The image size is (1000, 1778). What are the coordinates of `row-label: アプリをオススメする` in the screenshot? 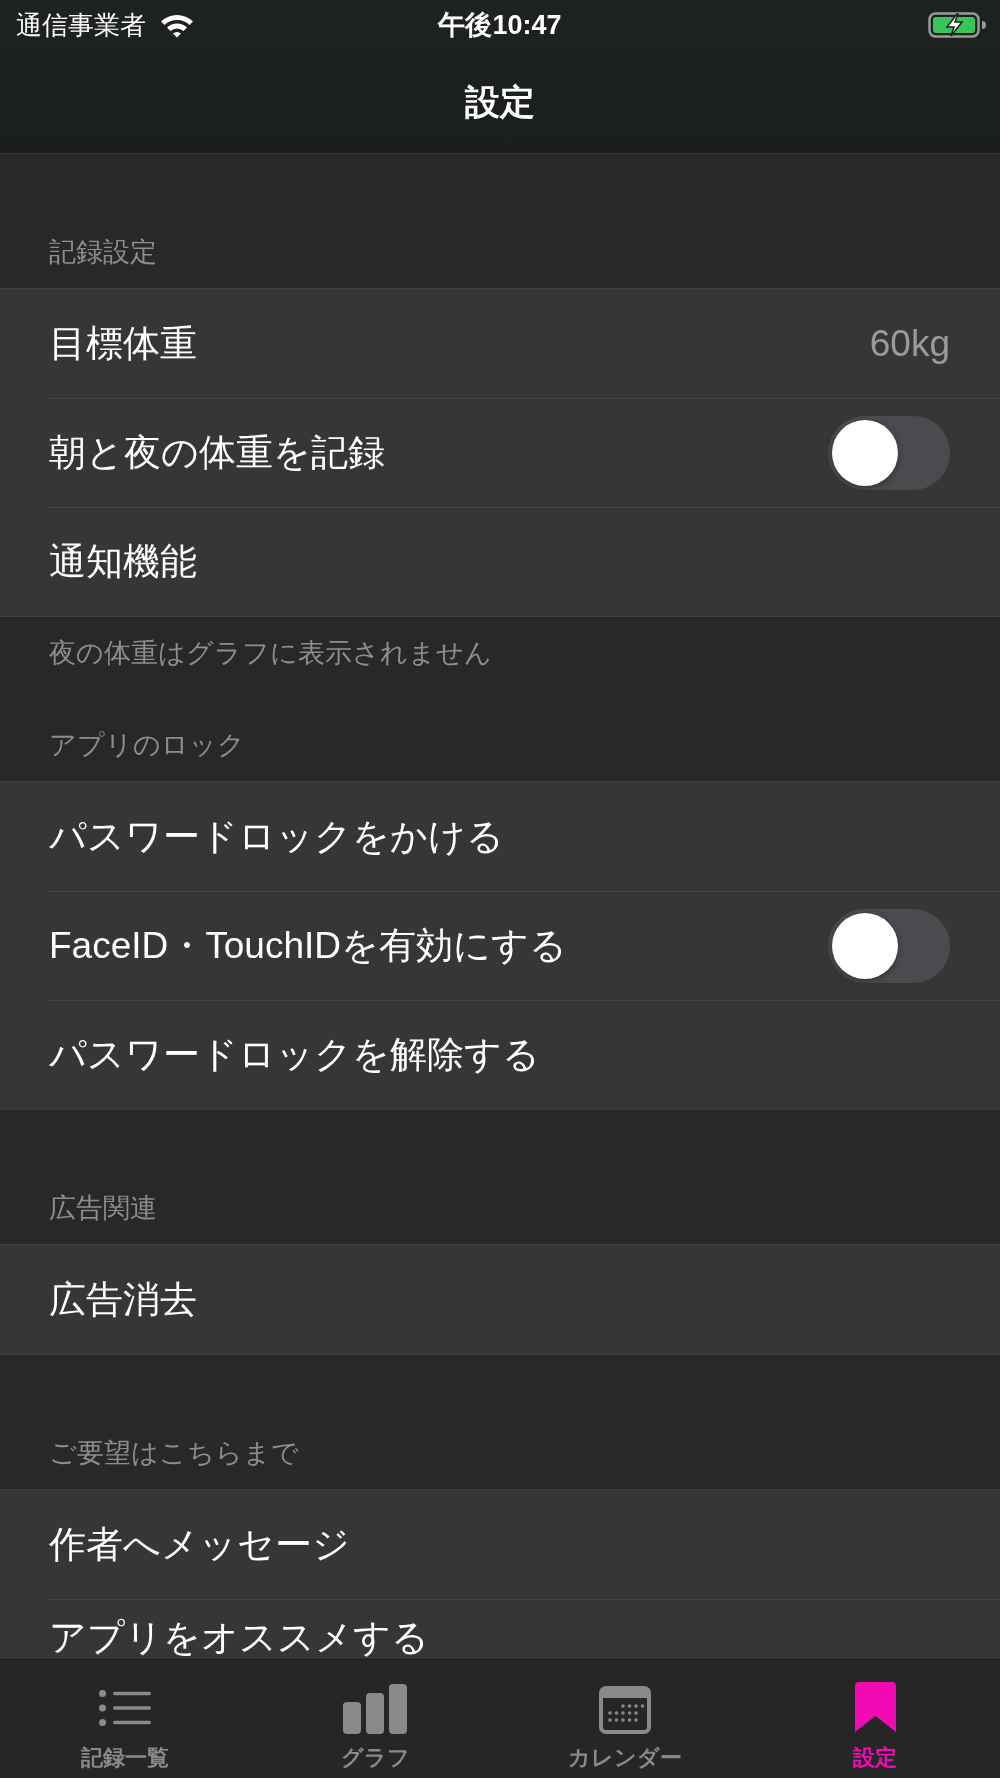 It's located at (239, 1637).